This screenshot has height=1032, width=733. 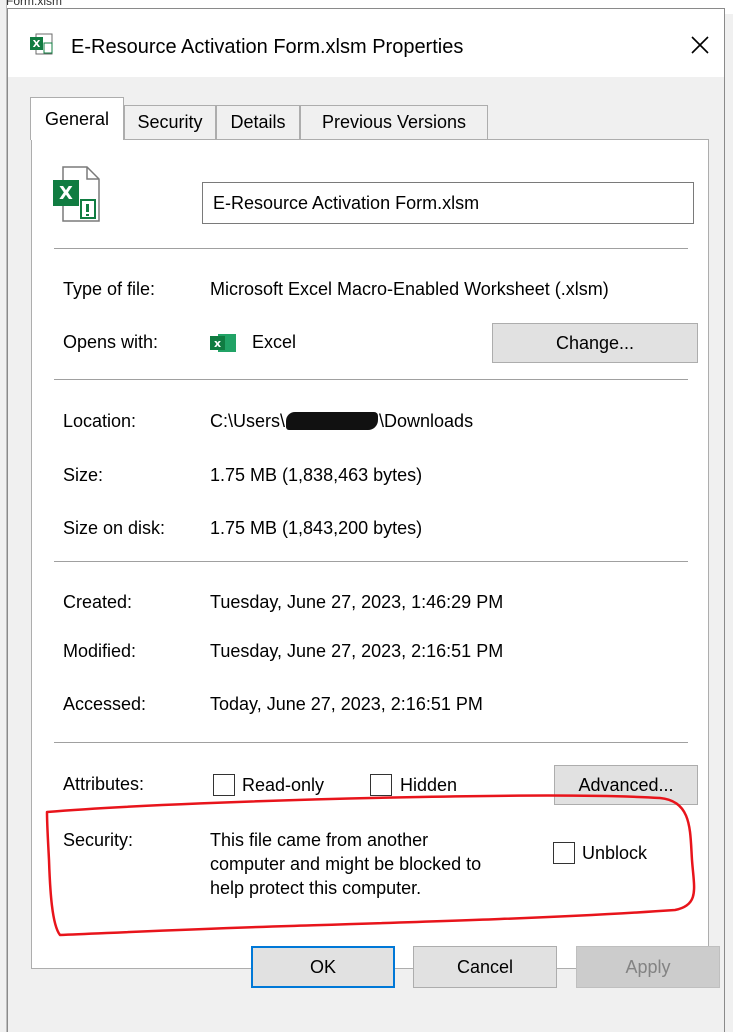 I want to click on background-window-title: Form.xlsm, so click(x=34, y=4).